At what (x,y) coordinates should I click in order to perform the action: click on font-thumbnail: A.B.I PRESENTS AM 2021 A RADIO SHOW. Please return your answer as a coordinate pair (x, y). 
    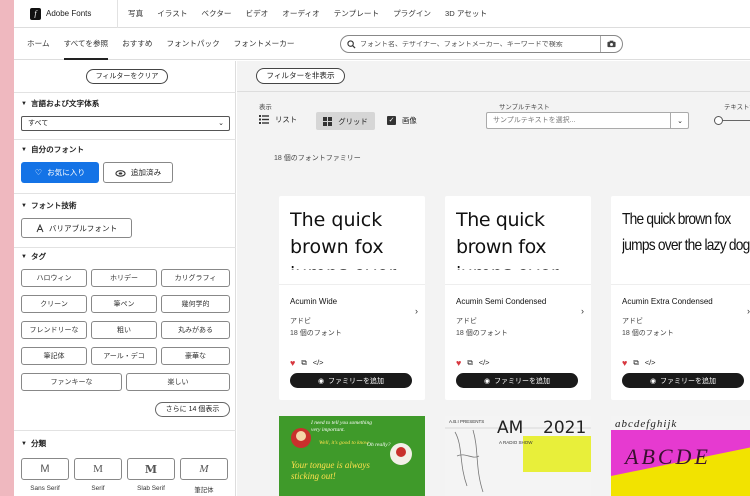
    Looking at the image, I should click on (518, 456).